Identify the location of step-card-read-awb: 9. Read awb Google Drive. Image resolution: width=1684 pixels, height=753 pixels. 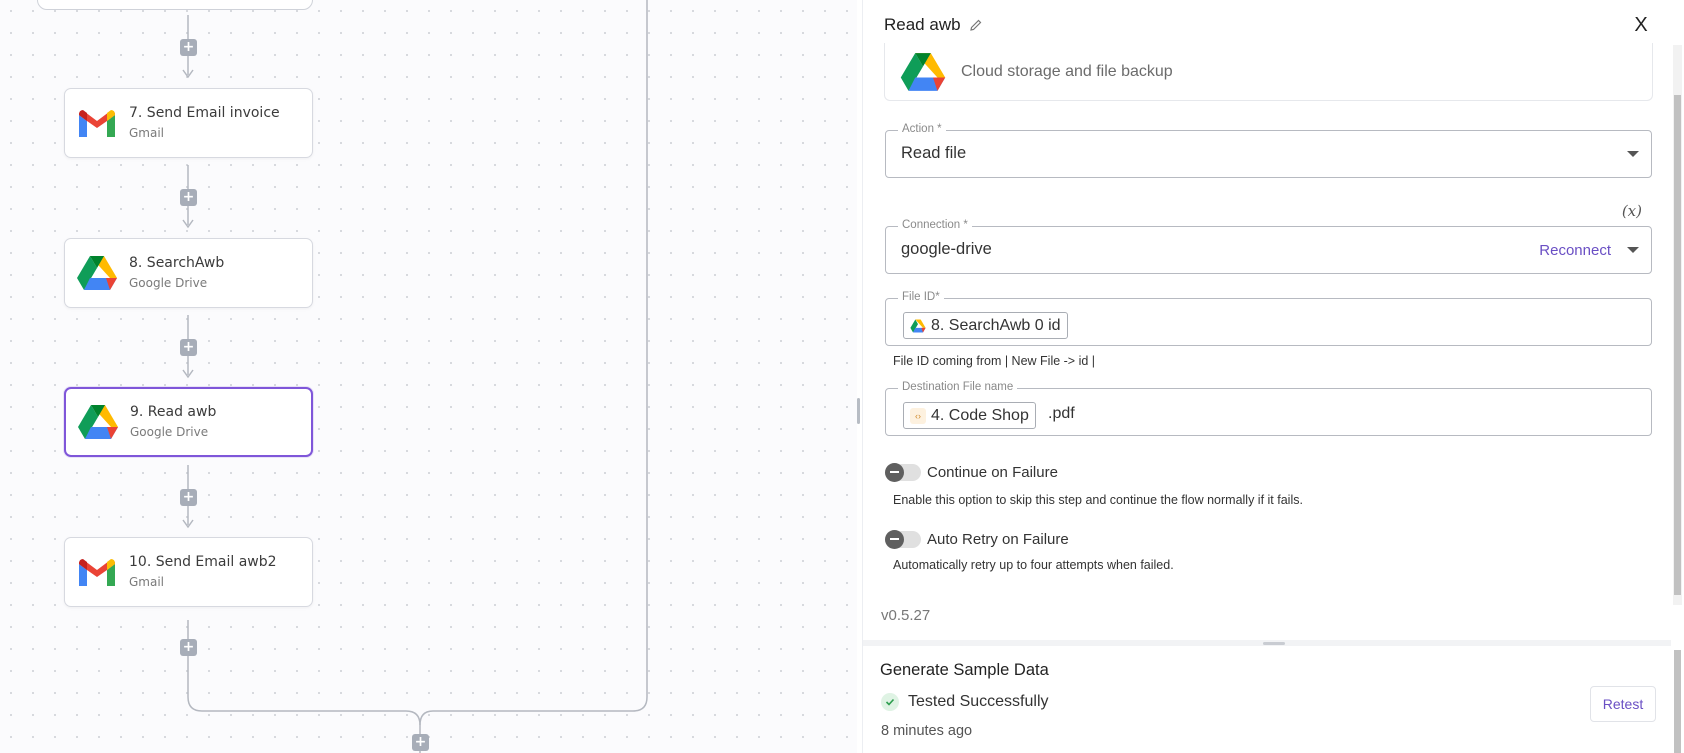
(188, 422).